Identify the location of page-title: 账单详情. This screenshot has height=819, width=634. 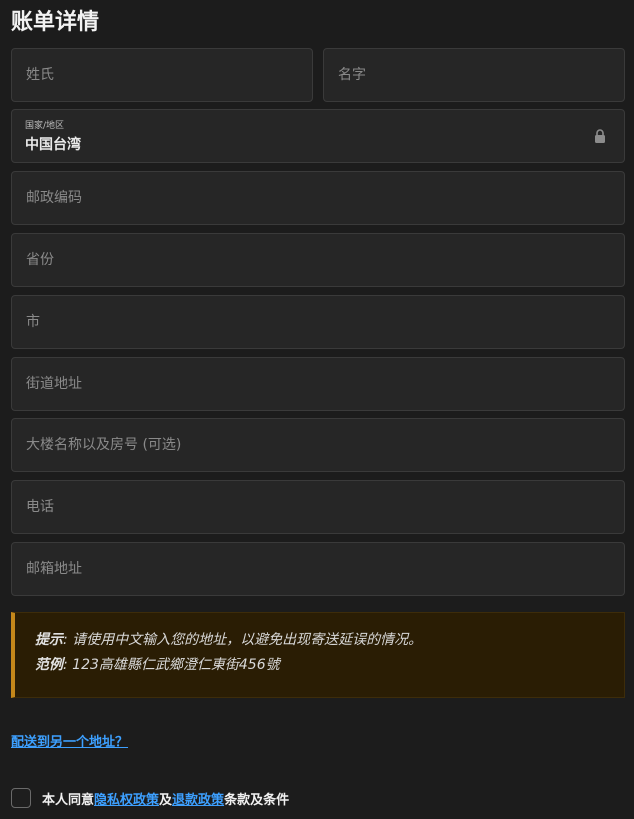
(55, 22).